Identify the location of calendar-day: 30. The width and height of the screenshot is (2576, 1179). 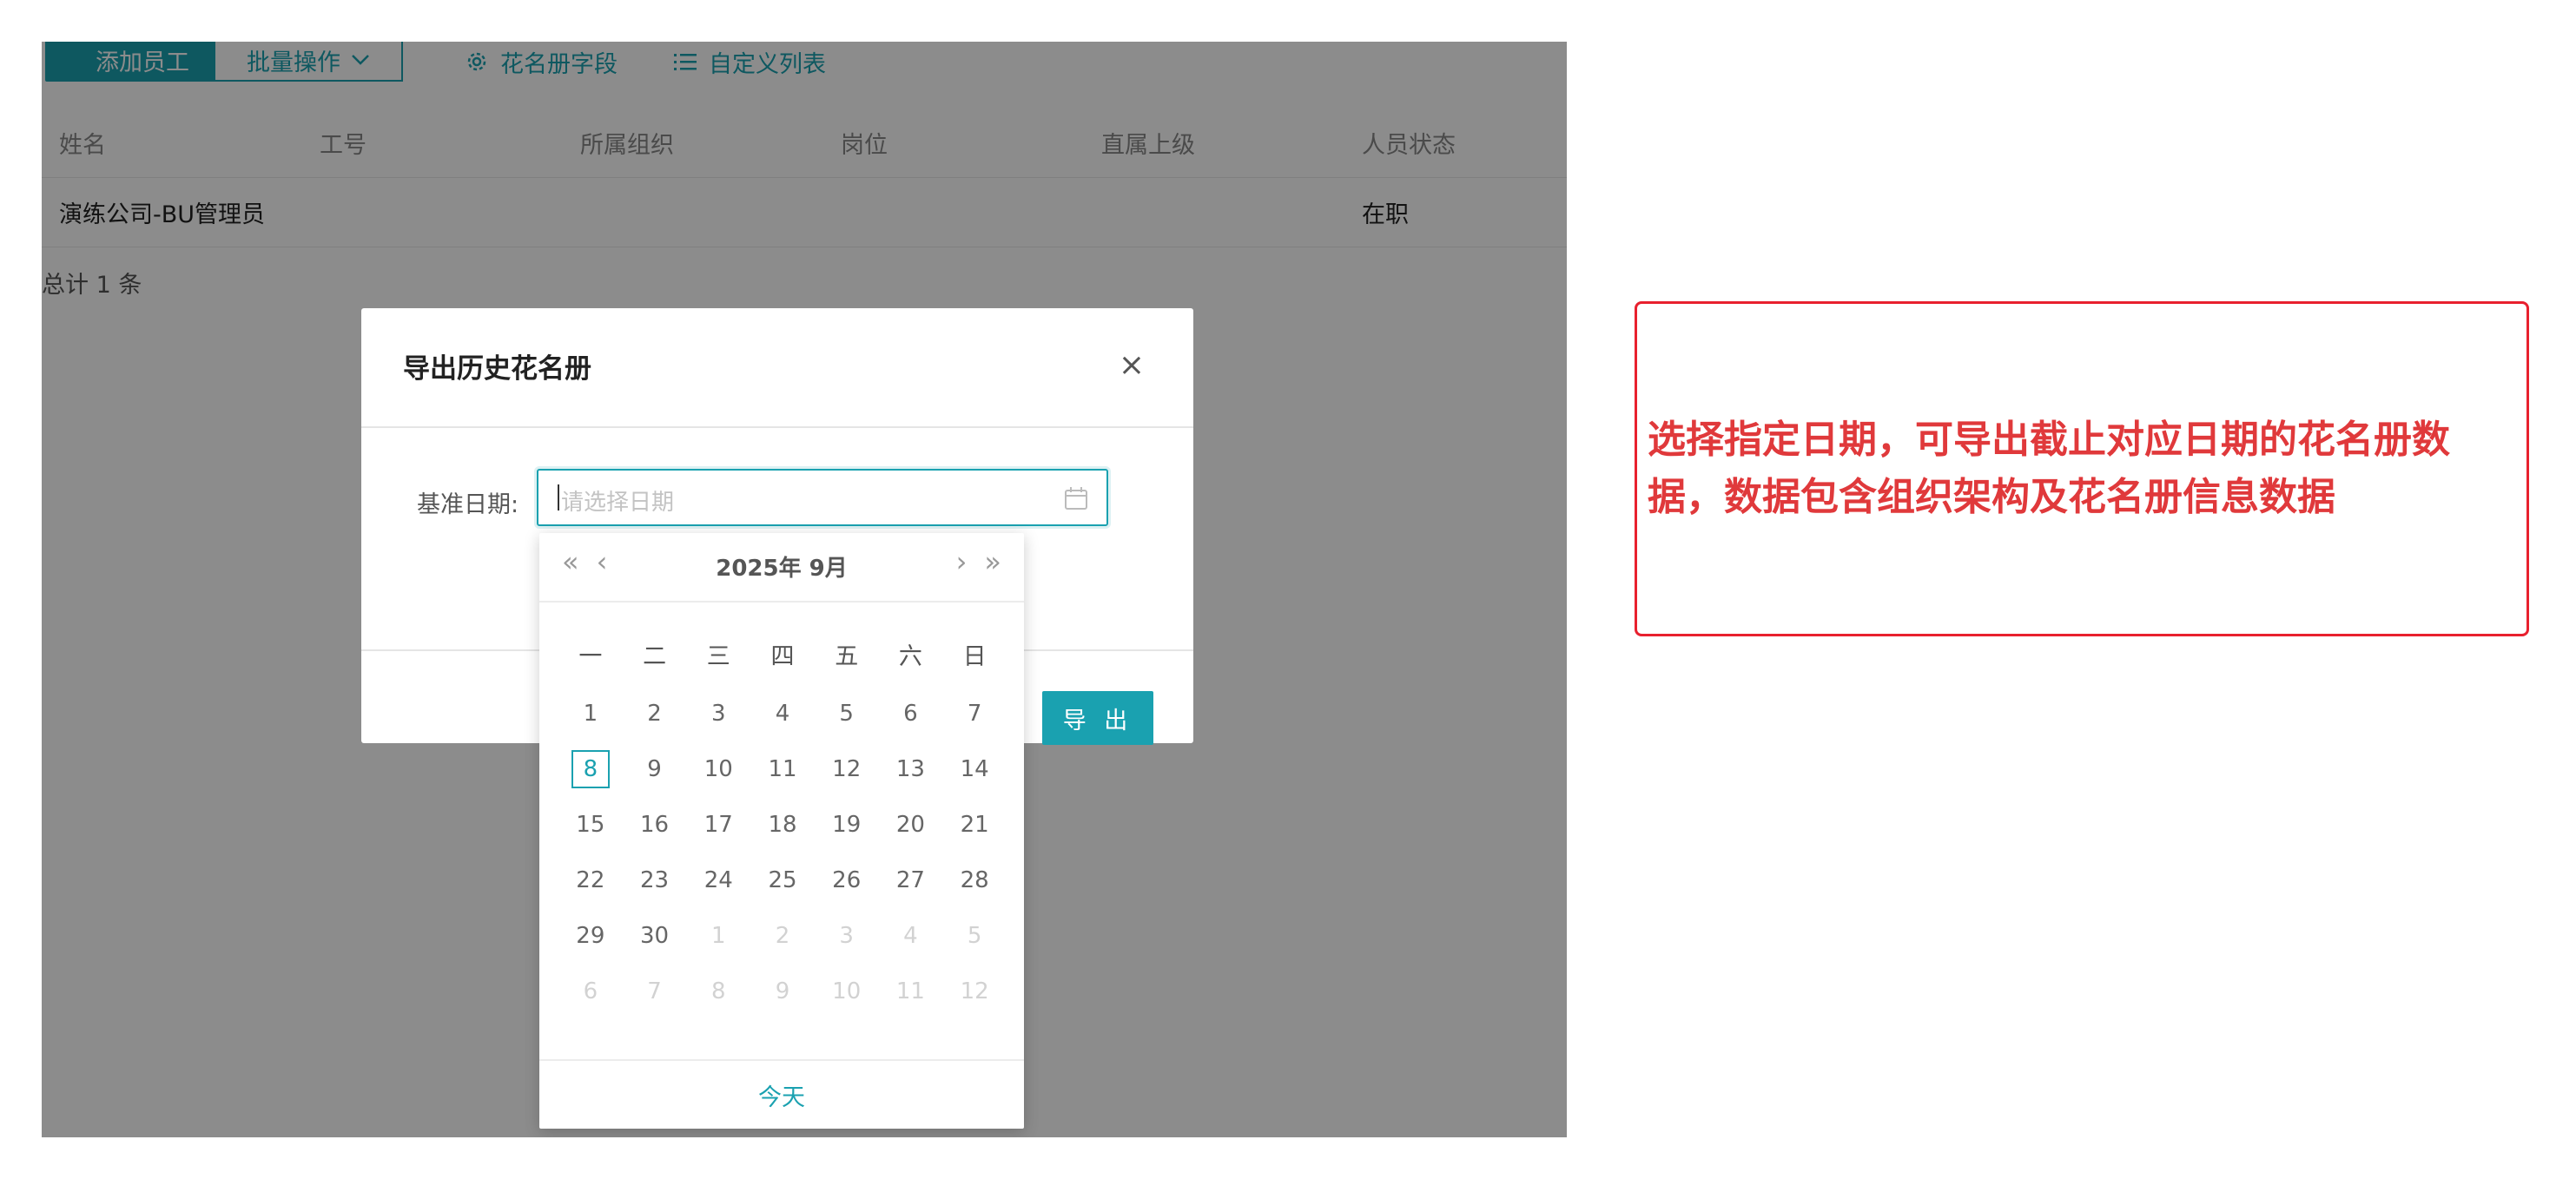
(655, 936).